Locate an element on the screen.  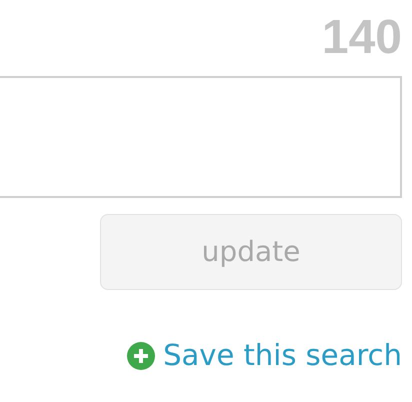
add-icon is located at coordinates (141, 356).